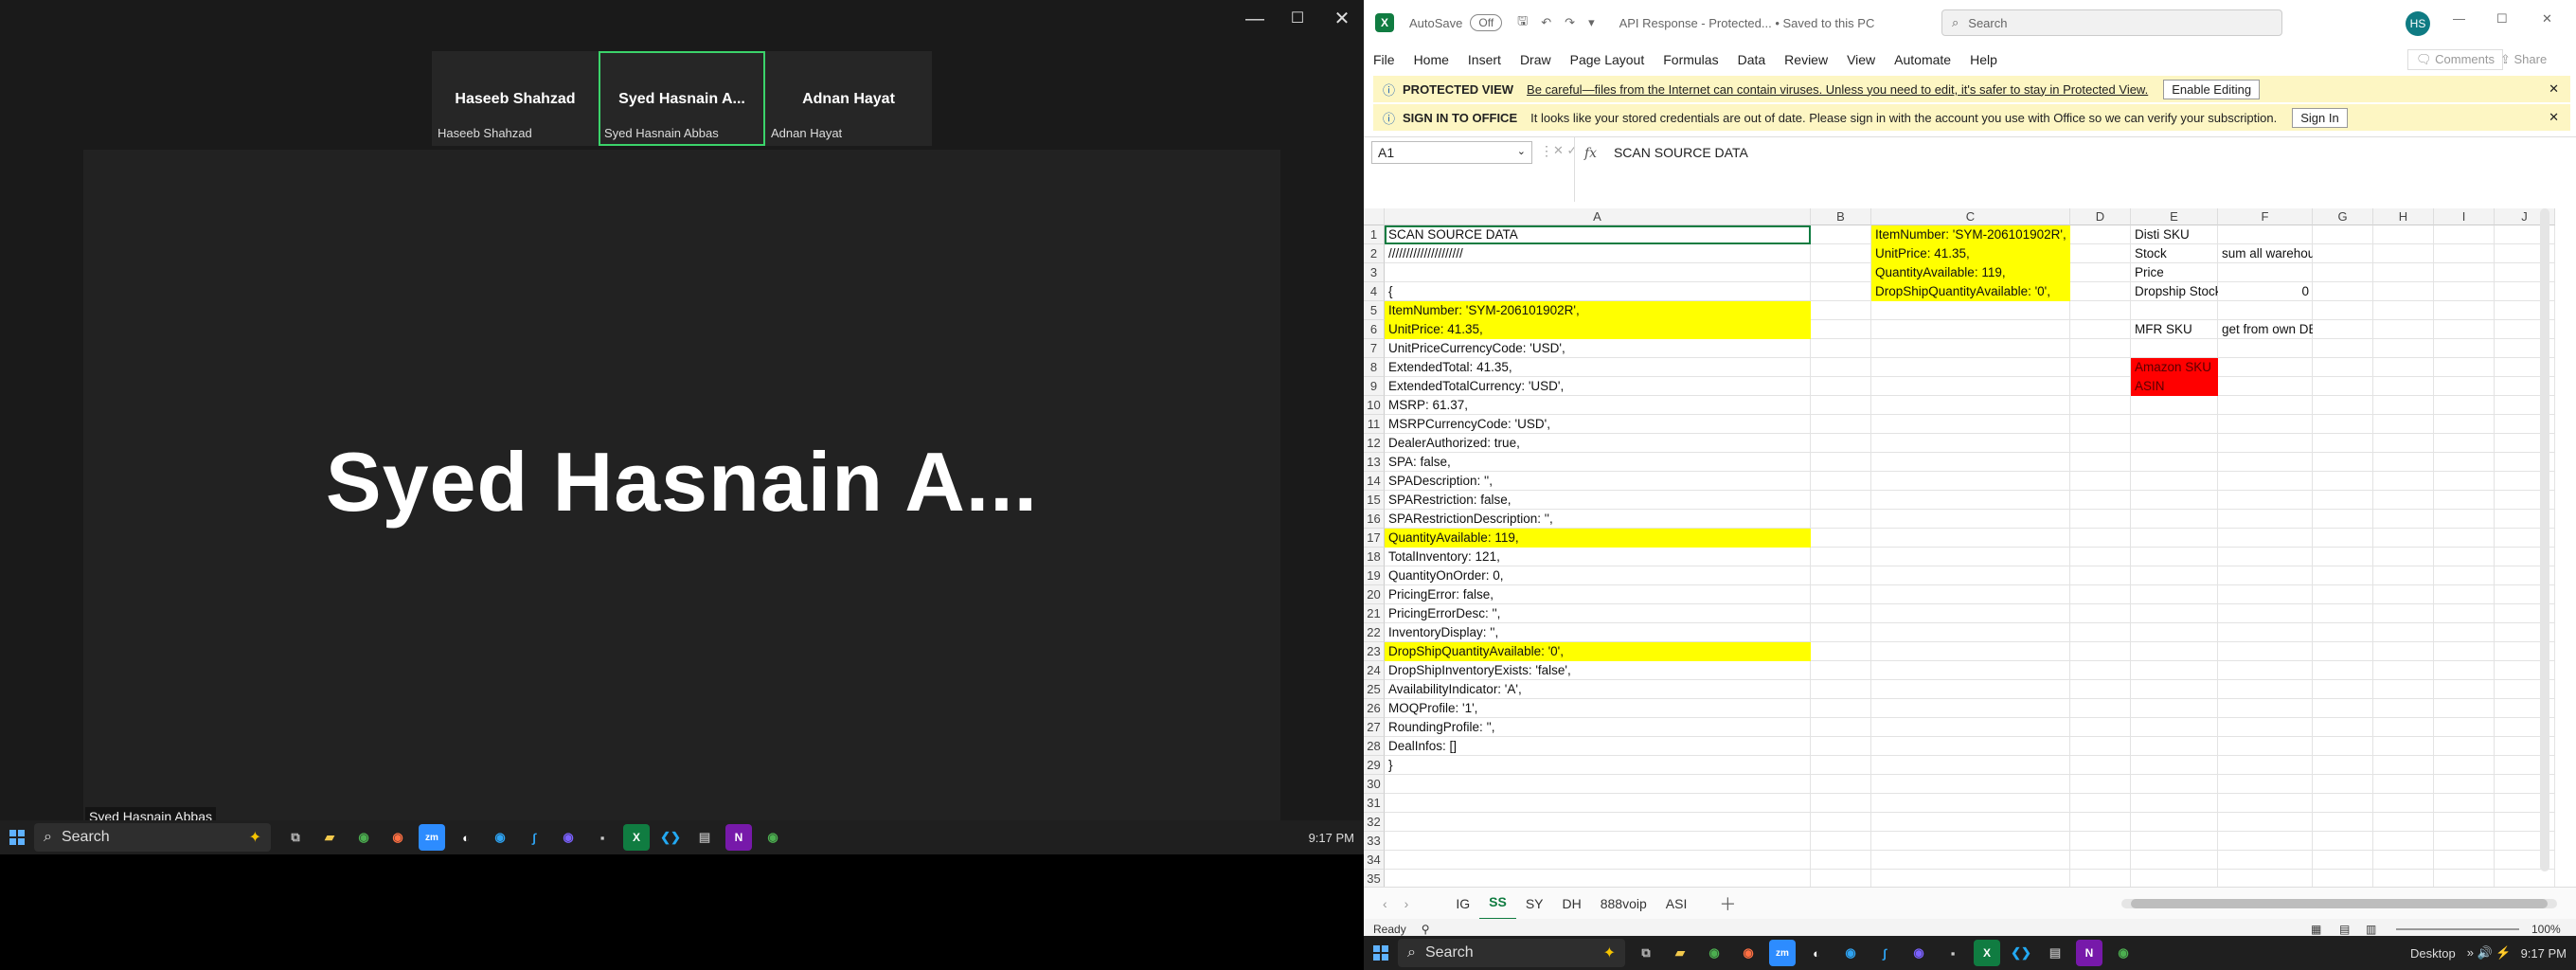  Describe the element at coordinates (1598, 386) in the screenshot. I see `cell-a9: ExtendedTotalCurrency: 'USD',` at that location.